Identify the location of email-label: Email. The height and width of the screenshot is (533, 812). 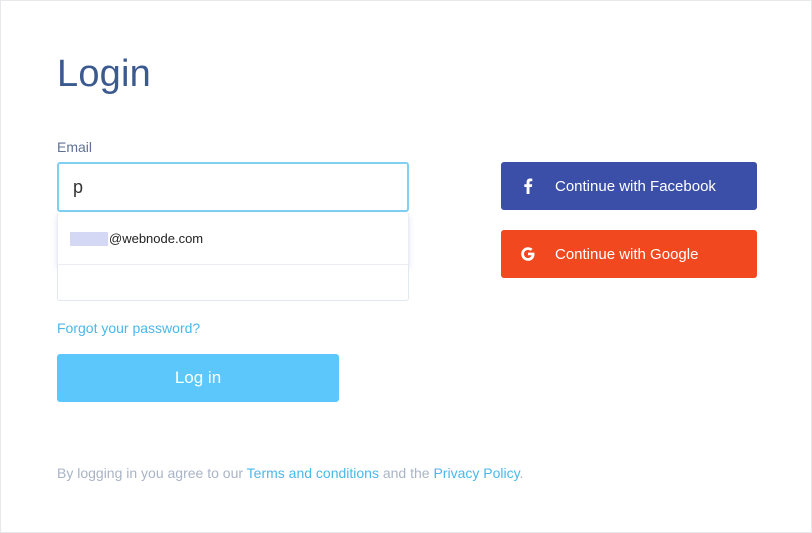
(75, 147).